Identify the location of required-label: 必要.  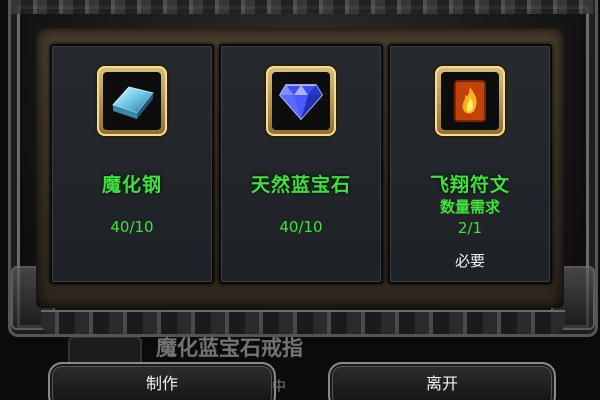
(469, 261).